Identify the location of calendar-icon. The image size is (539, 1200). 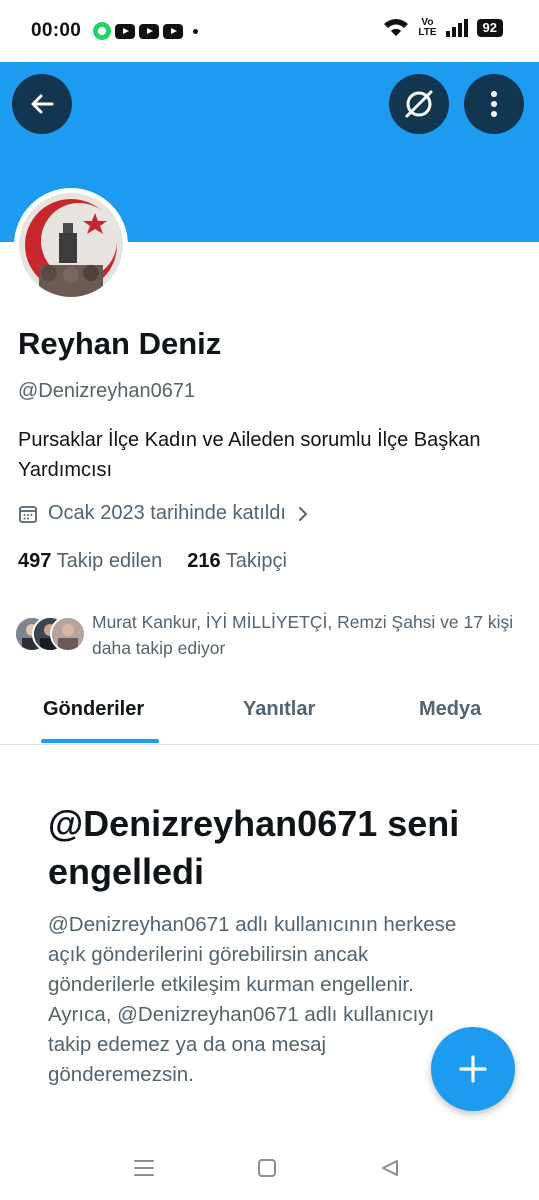
(28, 514).